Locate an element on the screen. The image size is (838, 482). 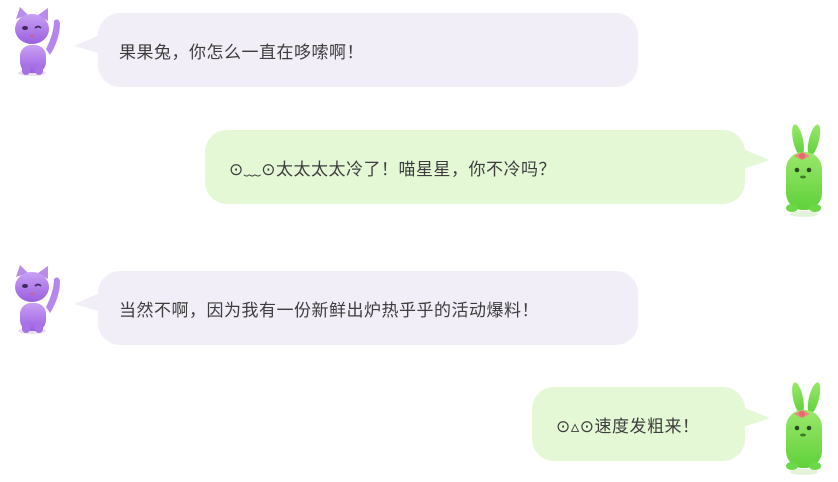
message-bubble: ⊙▵⊙速度发粗来！ is located at coordinates (638, 424).